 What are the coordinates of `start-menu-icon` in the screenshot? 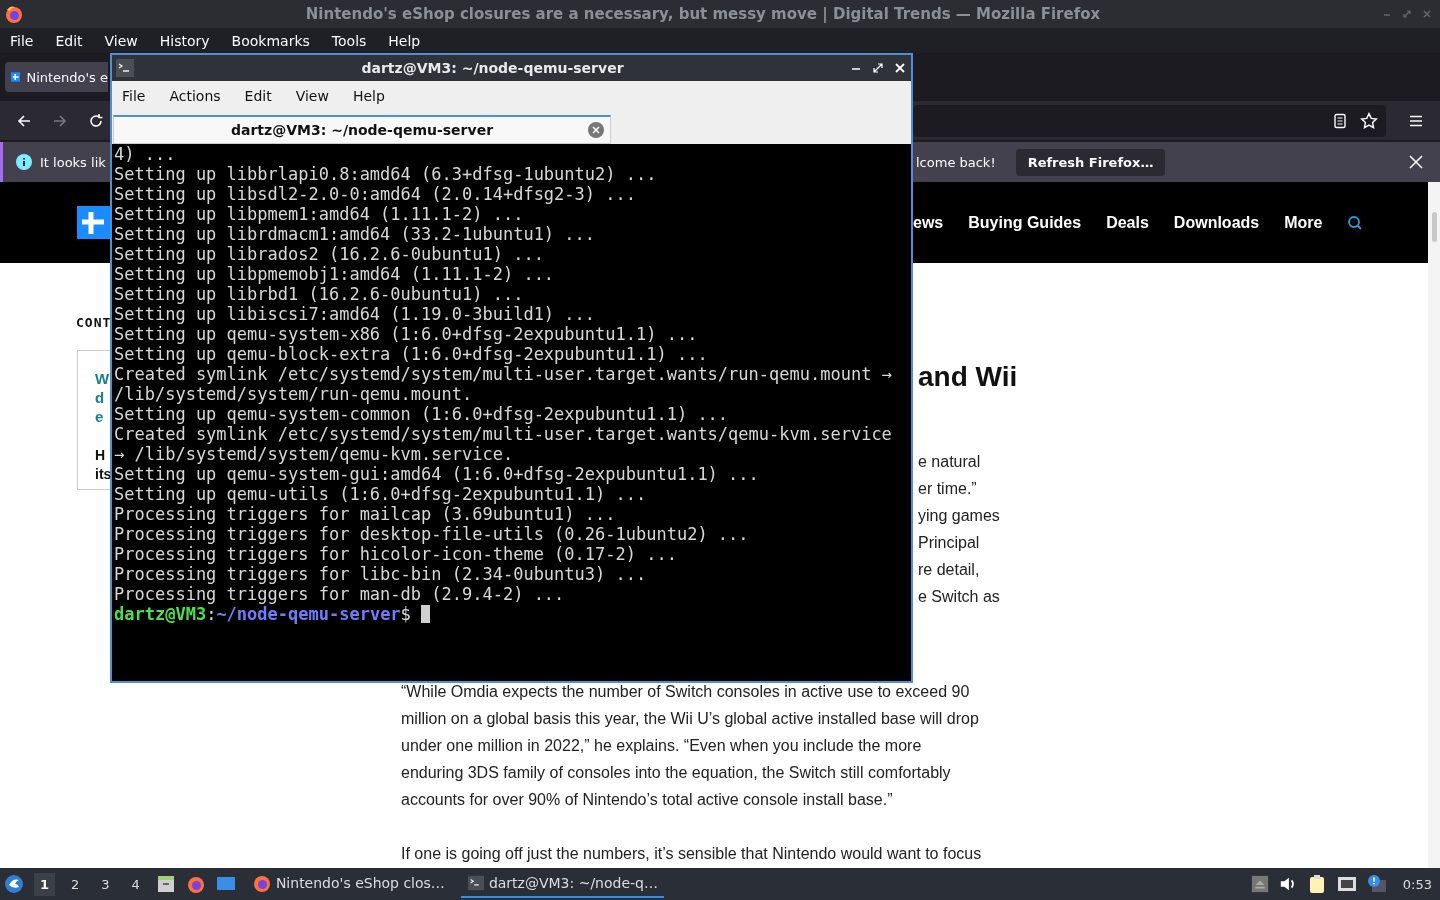 It's located at (14, 884).